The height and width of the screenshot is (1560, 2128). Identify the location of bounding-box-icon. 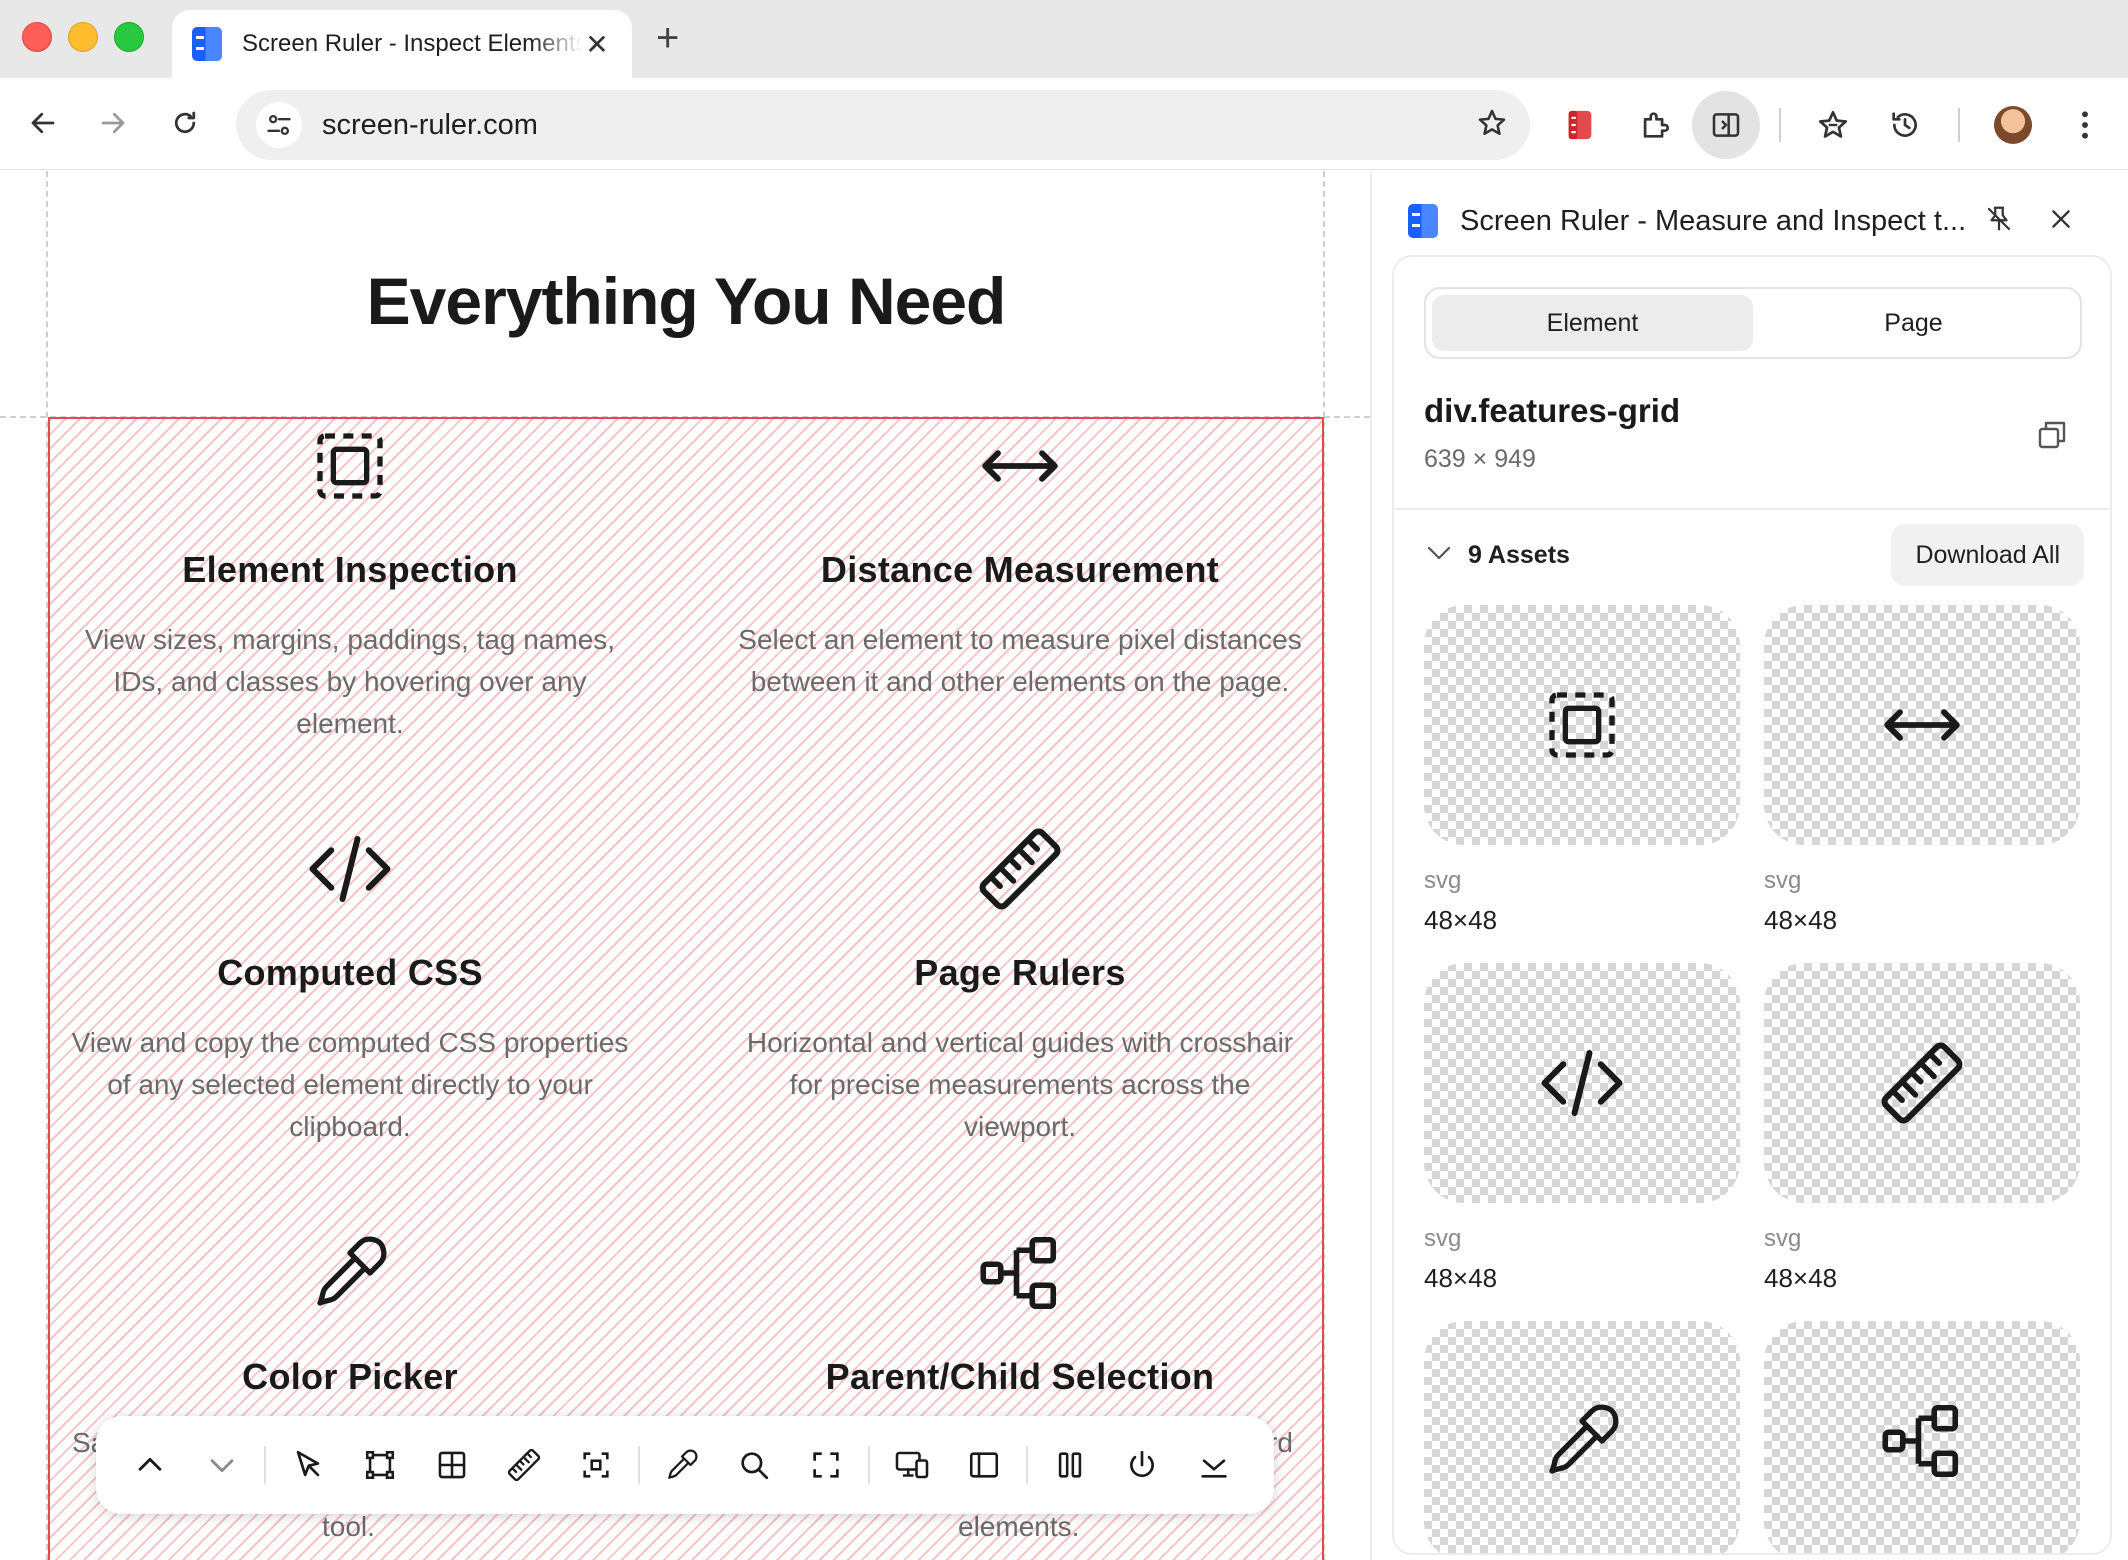
(380, 1465).